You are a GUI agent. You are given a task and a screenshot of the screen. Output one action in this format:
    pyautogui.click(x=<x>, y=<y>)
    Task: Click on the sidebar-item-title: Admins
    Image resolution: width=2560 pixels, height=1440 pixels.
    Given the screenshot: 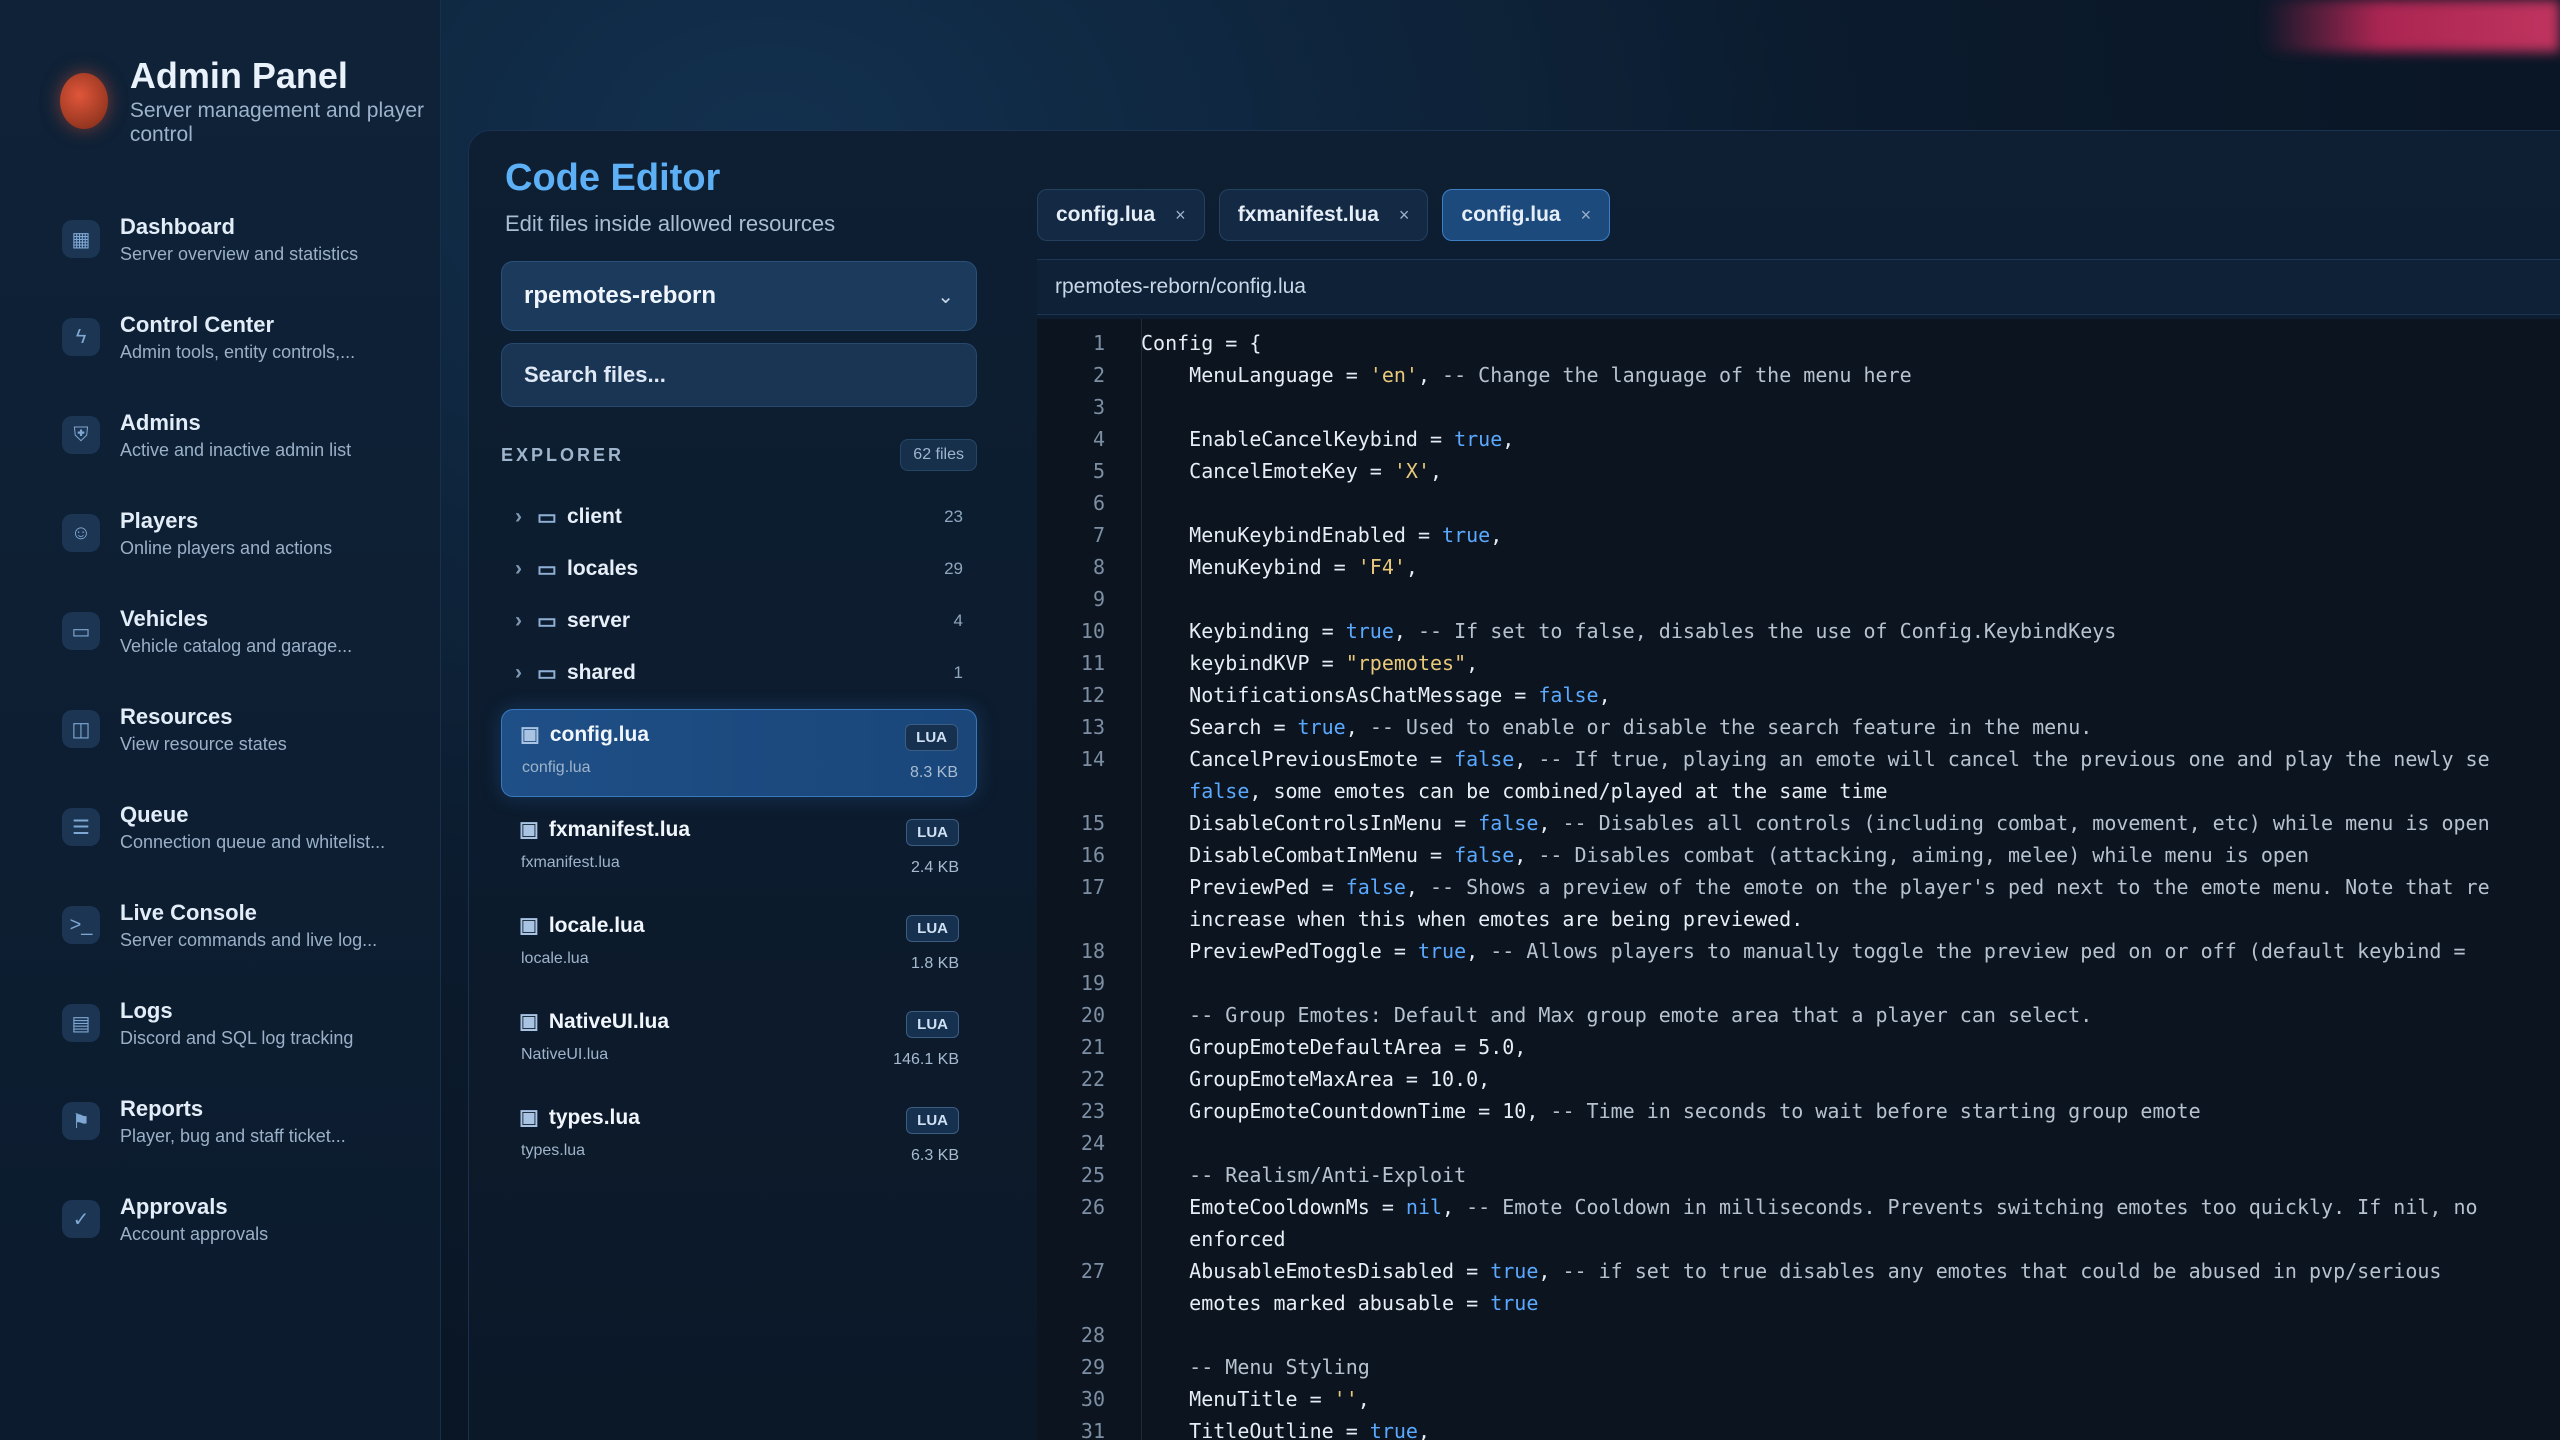 What is the action you would take?
    pyautogui.click(x=160, y=422)
    